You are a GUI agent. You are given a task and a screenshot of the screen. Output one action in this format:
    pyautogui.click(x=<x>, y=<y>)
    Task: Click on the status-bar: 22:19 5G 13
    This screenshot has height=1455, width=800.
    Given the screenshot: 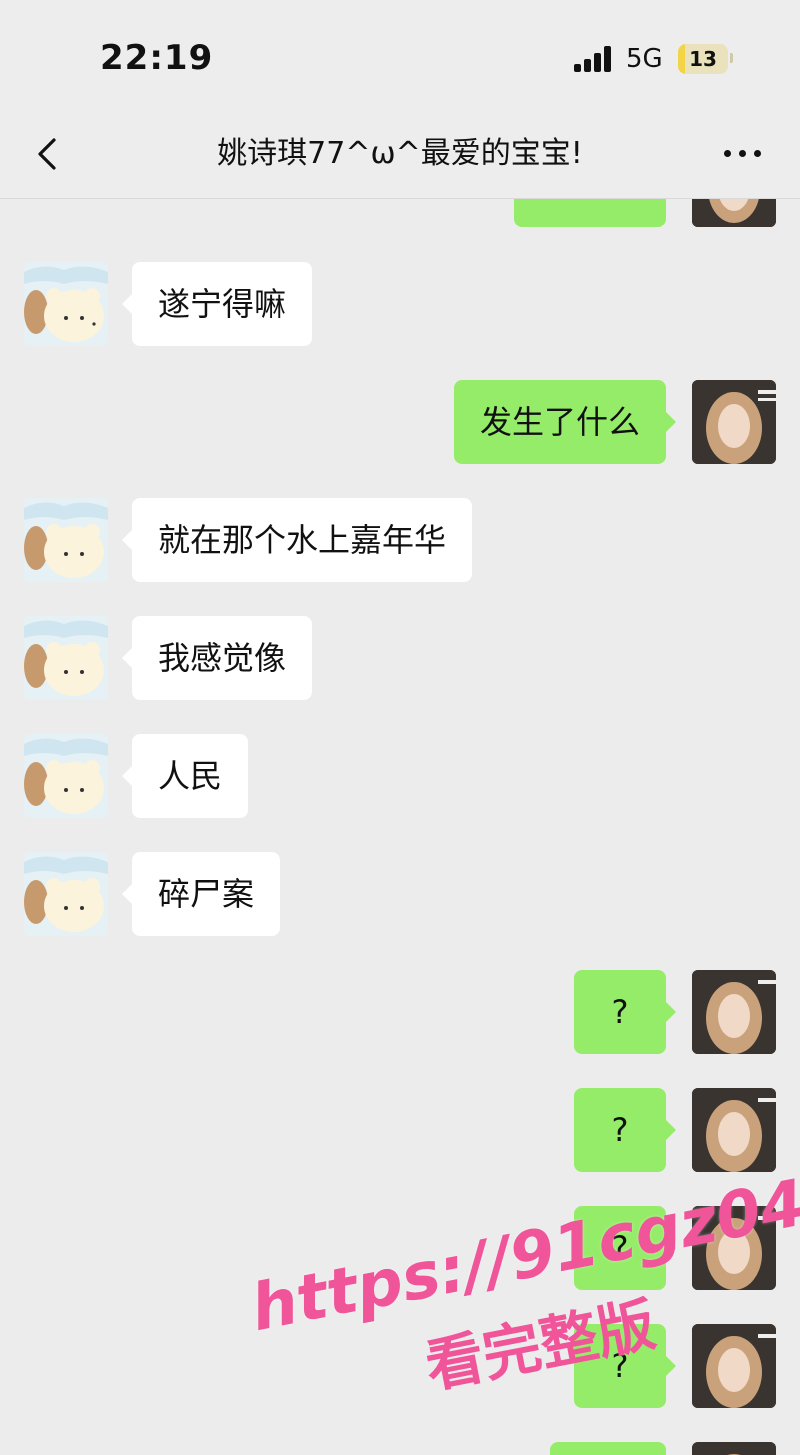 What is the action you would take?
    pyautogui.click(x=400, y=55)
    